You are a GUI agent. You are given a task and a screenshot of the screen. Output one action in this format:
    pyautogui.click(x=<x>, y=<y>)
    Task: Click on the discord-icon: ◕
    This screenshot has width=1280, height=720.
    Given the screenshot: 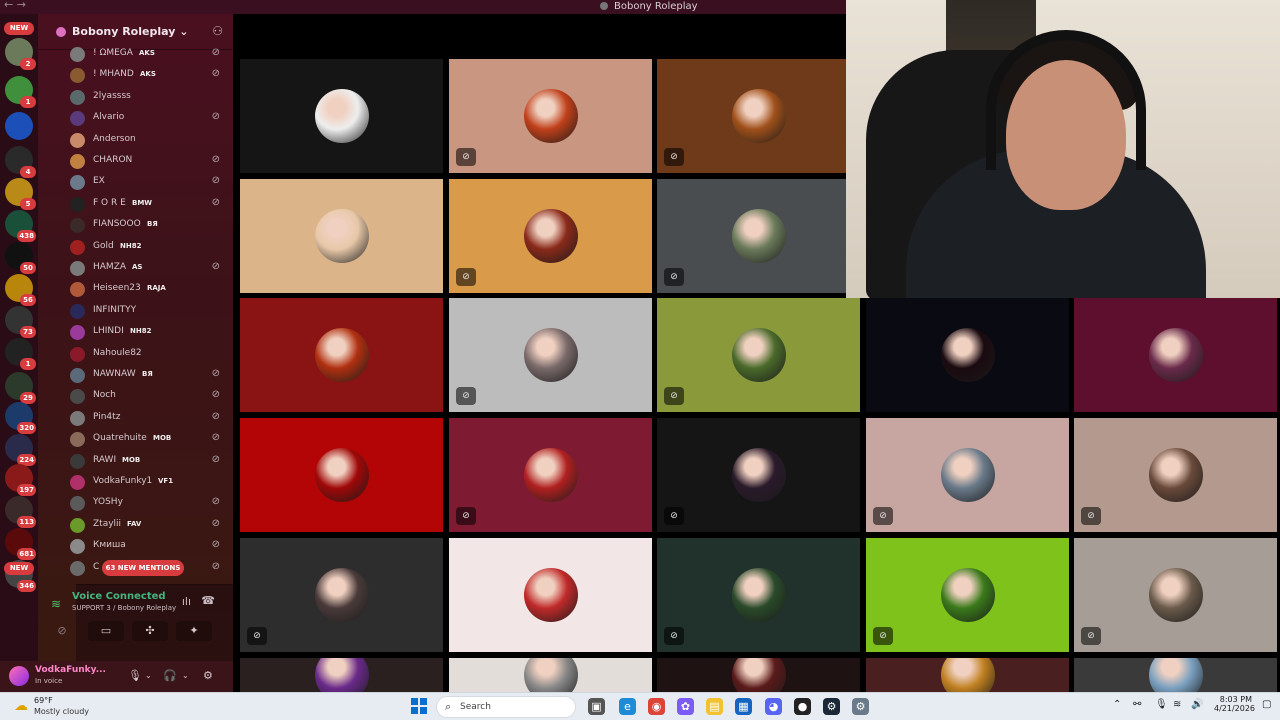 What is the action you would take?
    pyautogui.click(x=773, y=706)
    